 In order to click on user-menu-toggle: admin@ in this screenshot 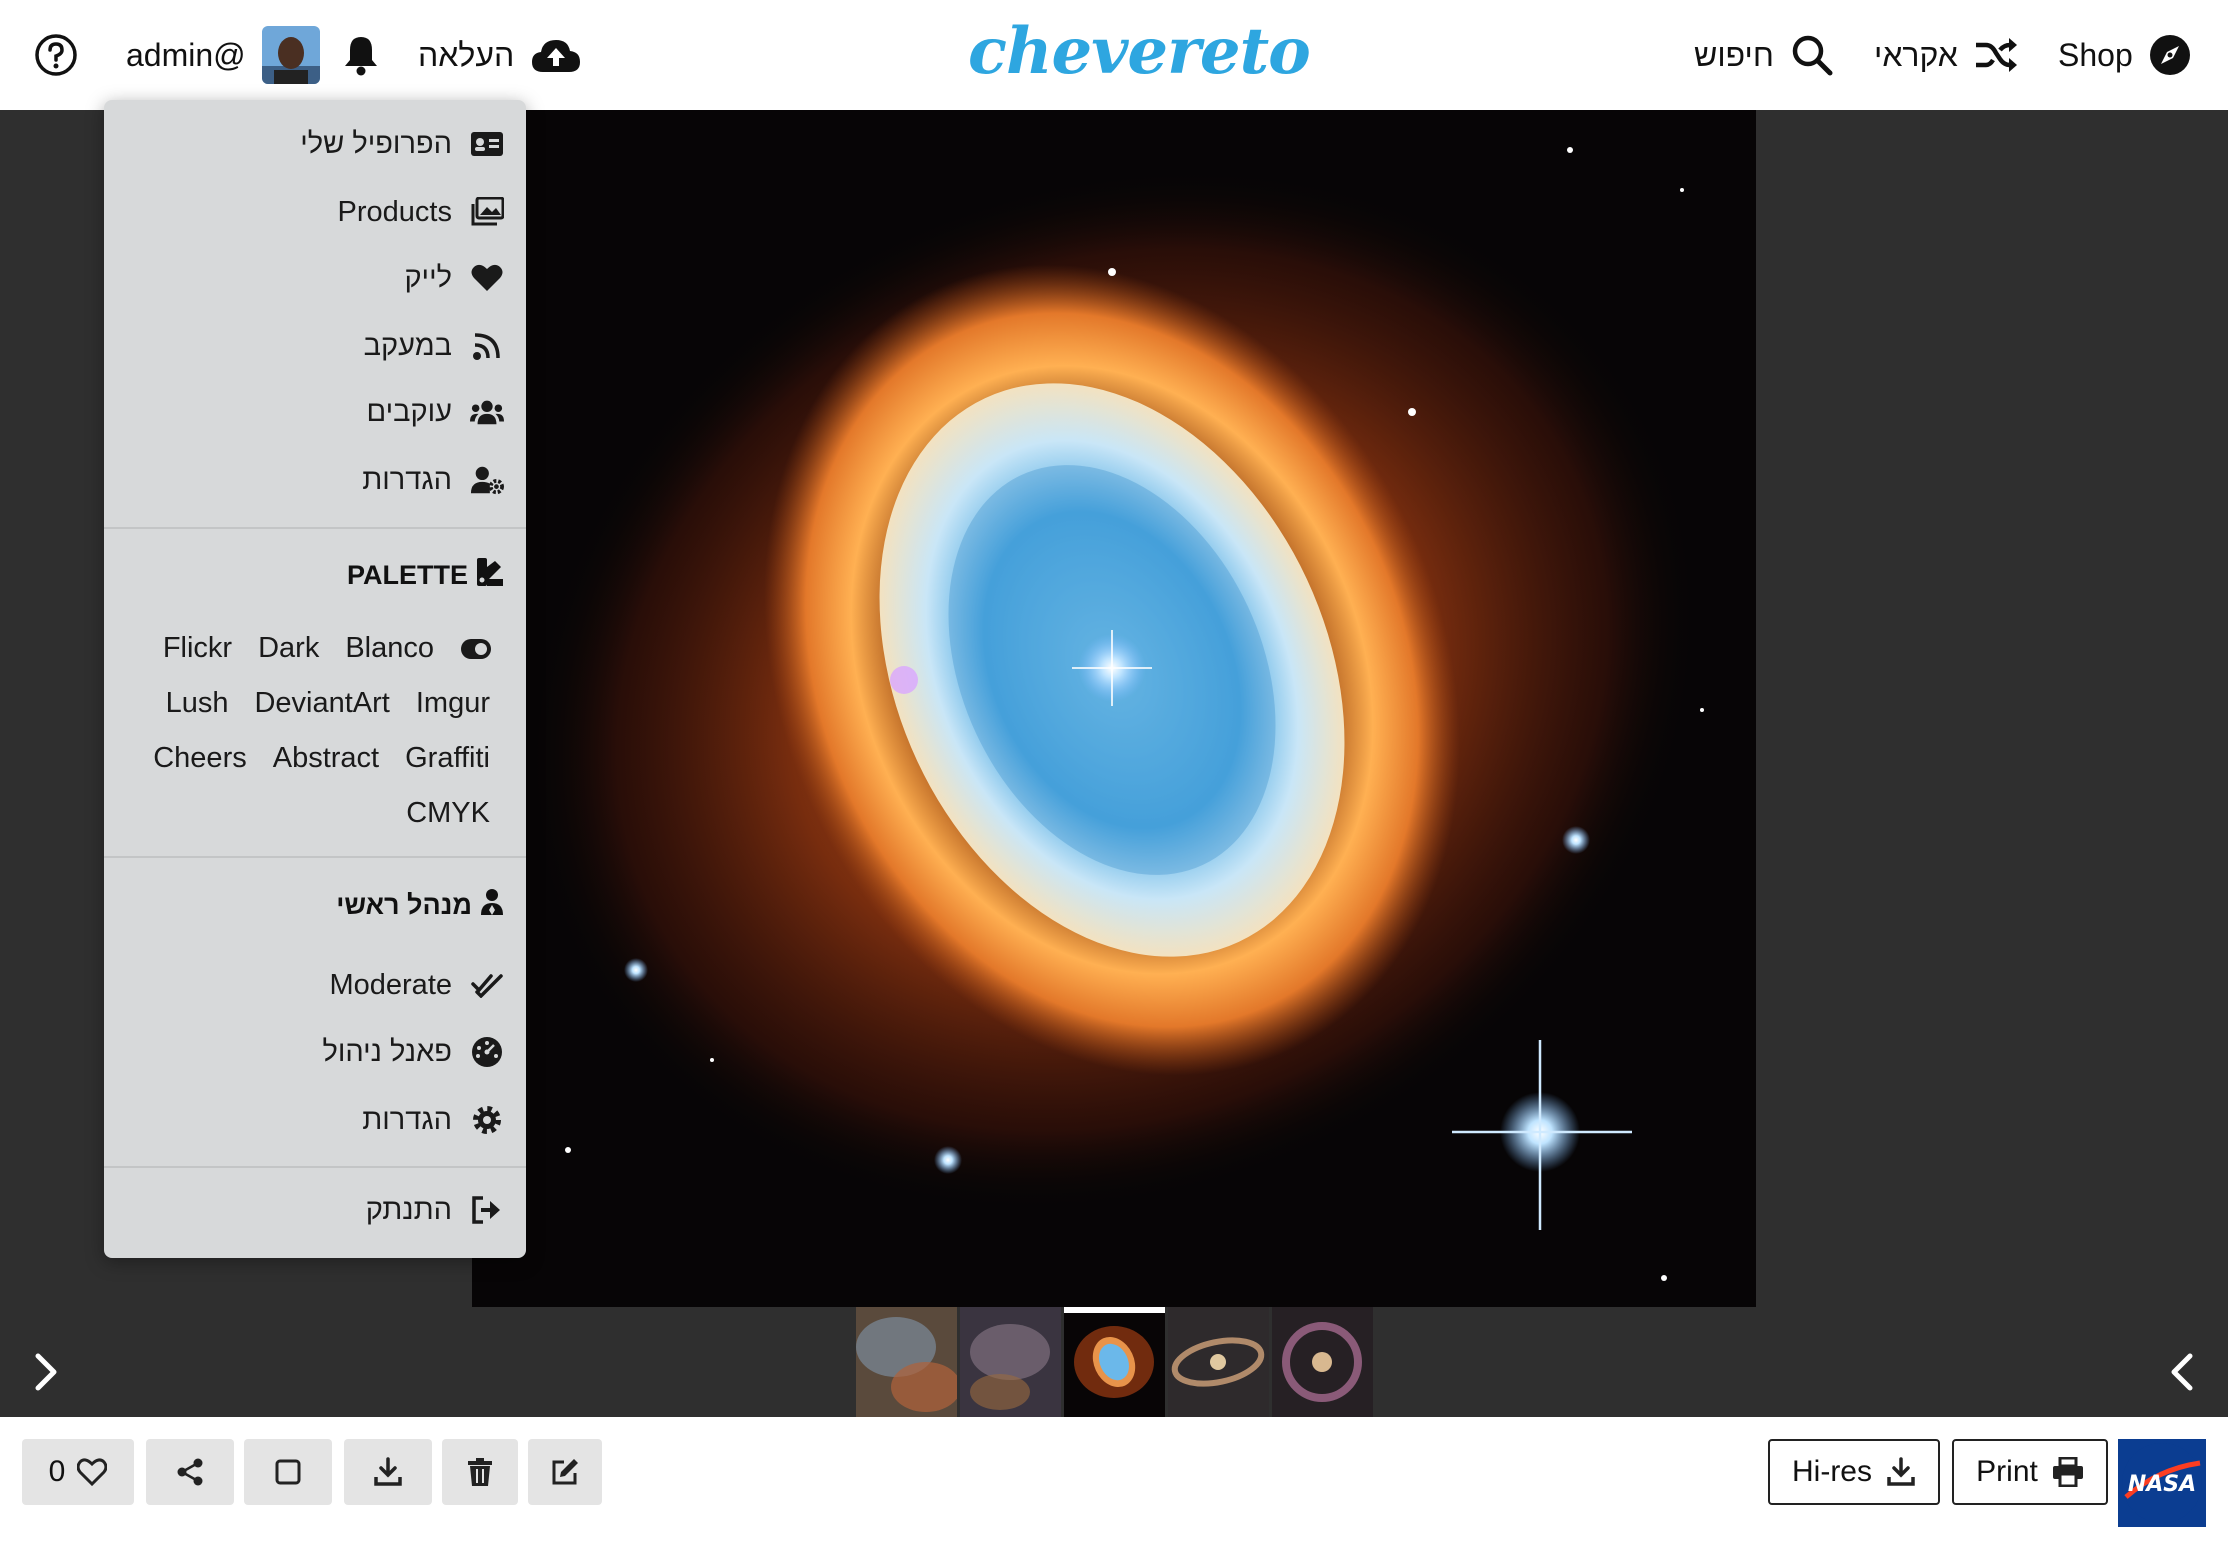, I will do `click(223, 55)`.